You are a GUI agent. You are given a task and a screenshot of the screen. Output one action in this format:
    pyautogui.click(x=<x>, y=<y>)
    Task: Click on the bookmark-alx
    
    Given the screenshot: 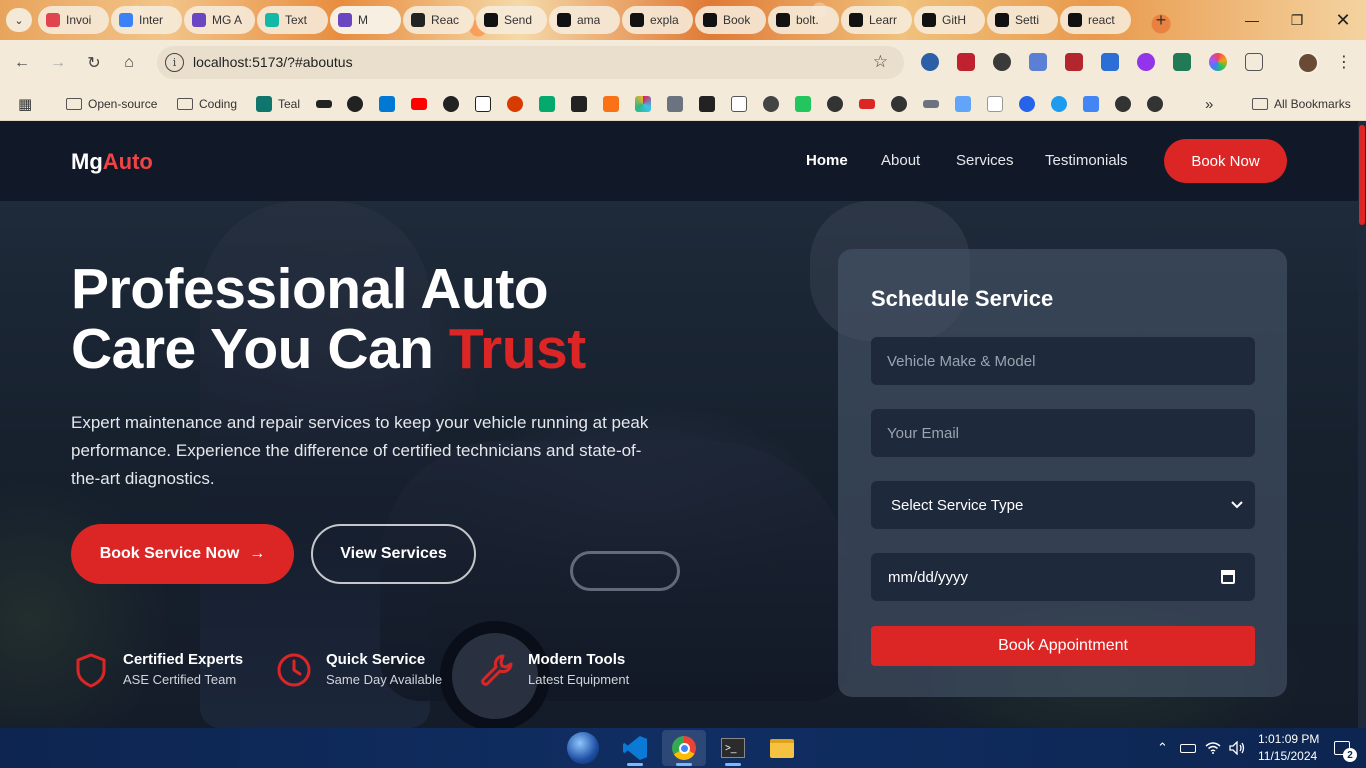 What is the action you would take?
    pyautogui.click(x=324, y=104)
    